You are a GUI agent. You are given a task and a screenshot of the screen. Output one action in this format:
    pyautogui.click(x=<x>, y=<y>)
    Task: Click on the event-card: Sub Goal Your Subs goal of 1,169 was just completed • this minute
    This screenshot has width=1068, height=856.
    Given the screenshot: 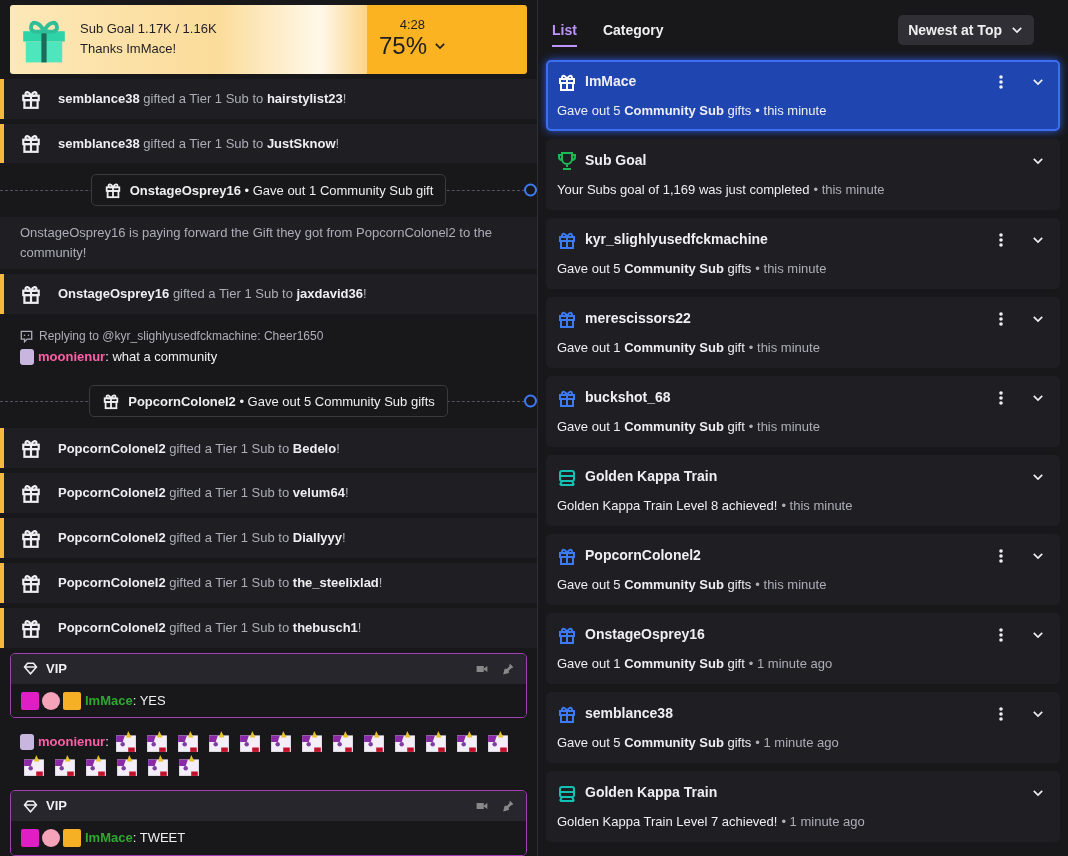 What is the action you would take?
    pyautogui.click(x=803, y=174)
    